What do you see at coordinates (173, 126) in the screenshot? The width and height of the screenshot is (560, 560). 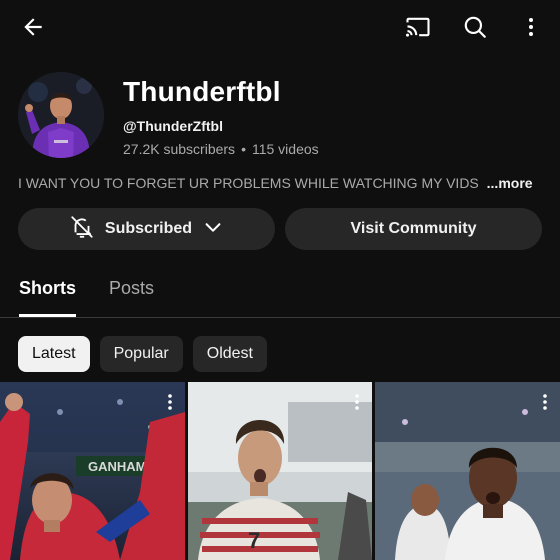 I see `channel-handle: @ThunderZftbl` at bounding box center [173, 126].